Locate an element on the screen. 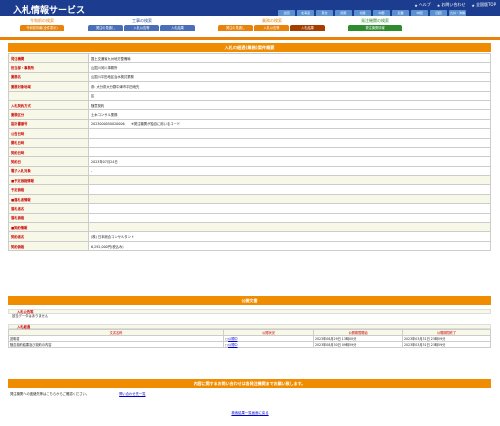 The image size is (500, 426). top-link: ★ 全国版TOP is located at coordinates (483, 5).